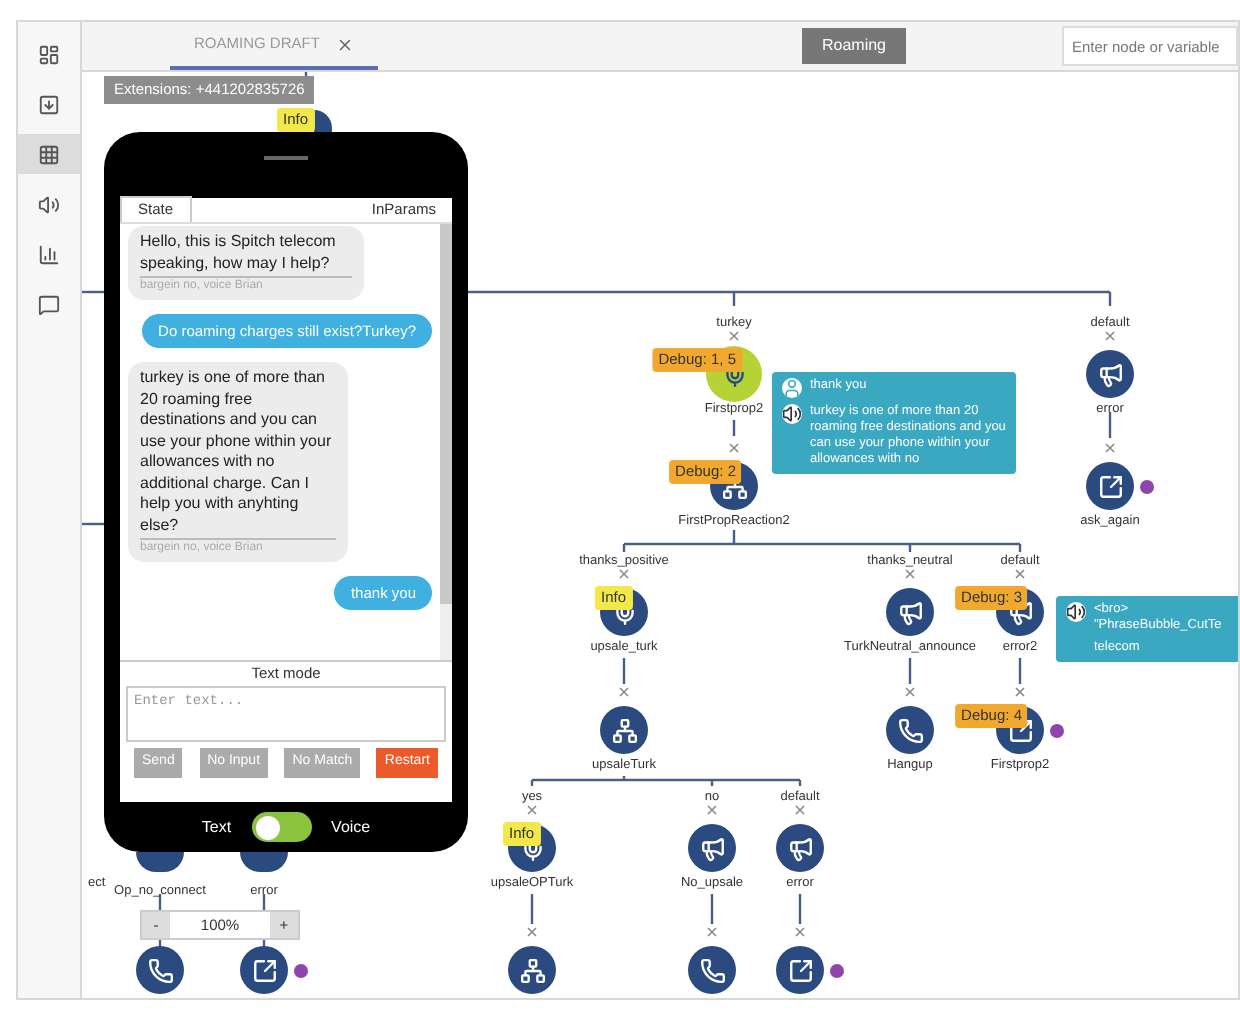 This screenshot has width=1240, height=1018. Describe the element at coordinates (344, 44) in the screenshot. I see `close-icon` at that location.